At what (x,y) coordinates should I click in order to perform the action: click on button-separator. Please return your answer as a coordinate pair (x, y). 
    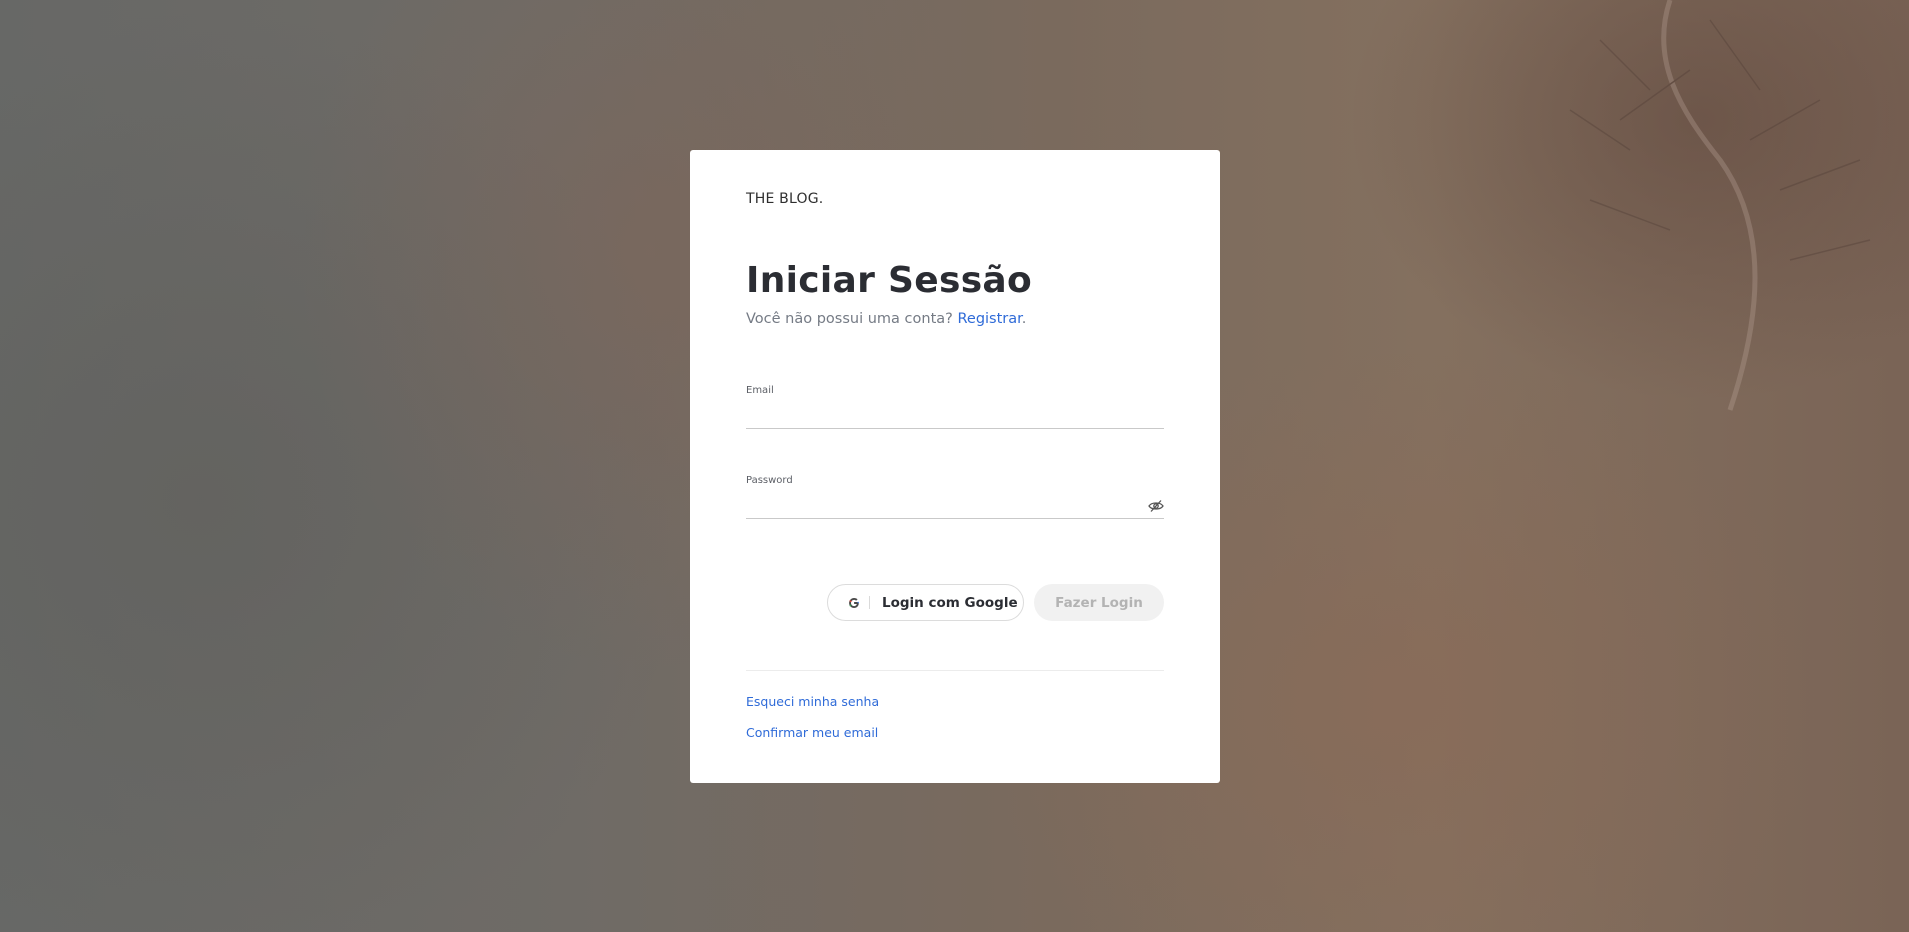
    Looking at the image, I should click on (869, 602).